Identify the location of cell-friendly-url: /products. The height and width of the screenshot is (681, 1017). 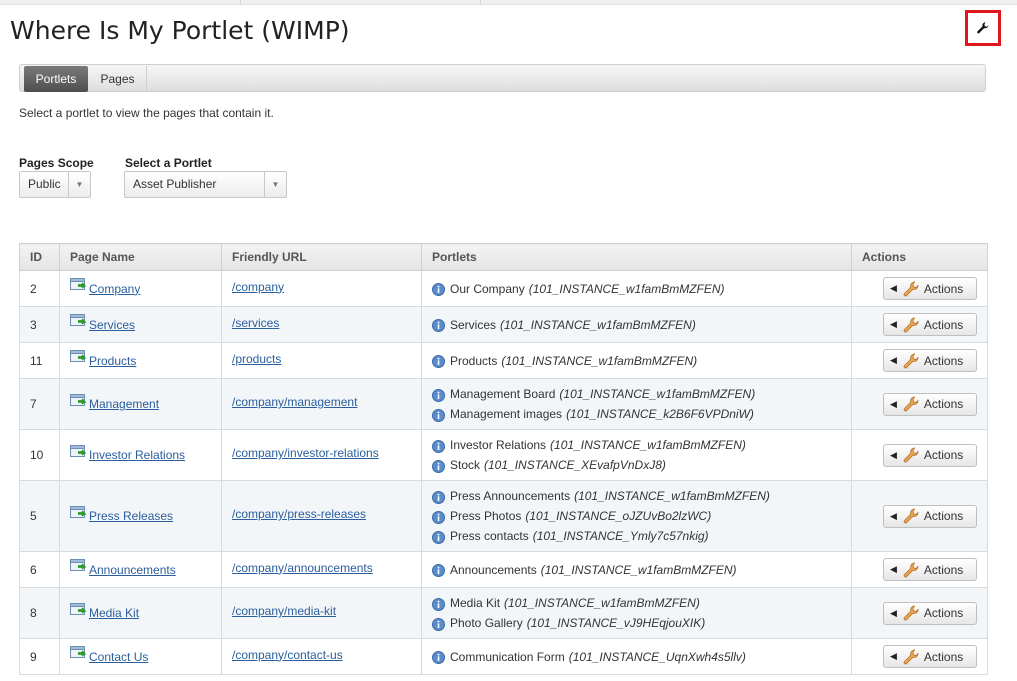
(321, 360).